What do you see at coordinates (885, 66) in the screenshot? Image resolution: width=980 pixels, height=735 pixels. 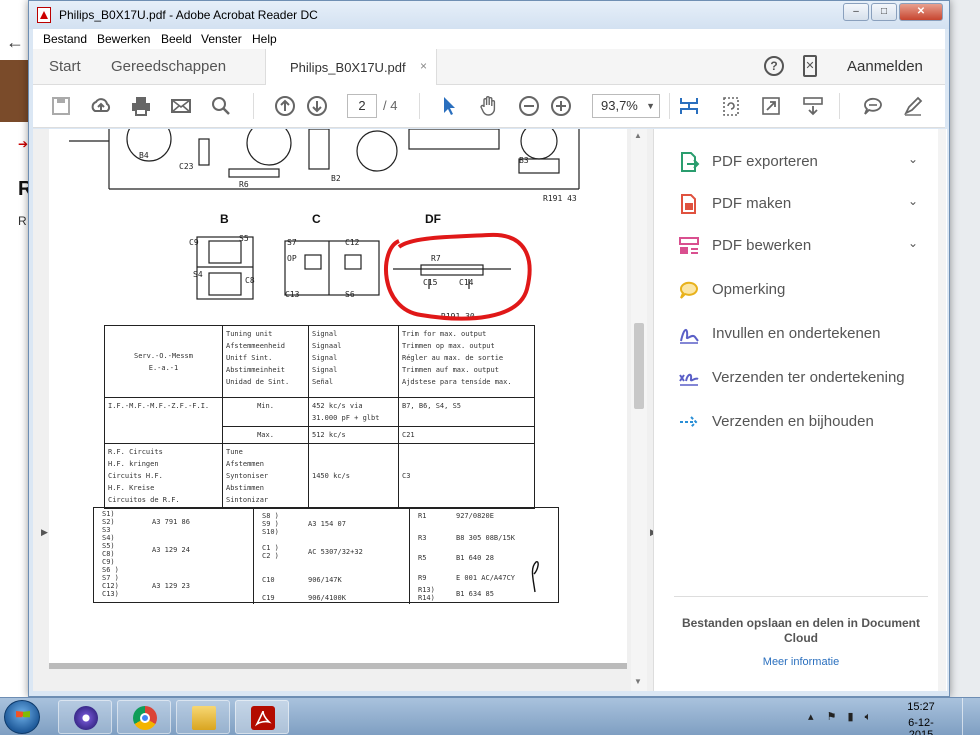 I see `signin-button: Aanmelden` at bounding box center [885, 66].